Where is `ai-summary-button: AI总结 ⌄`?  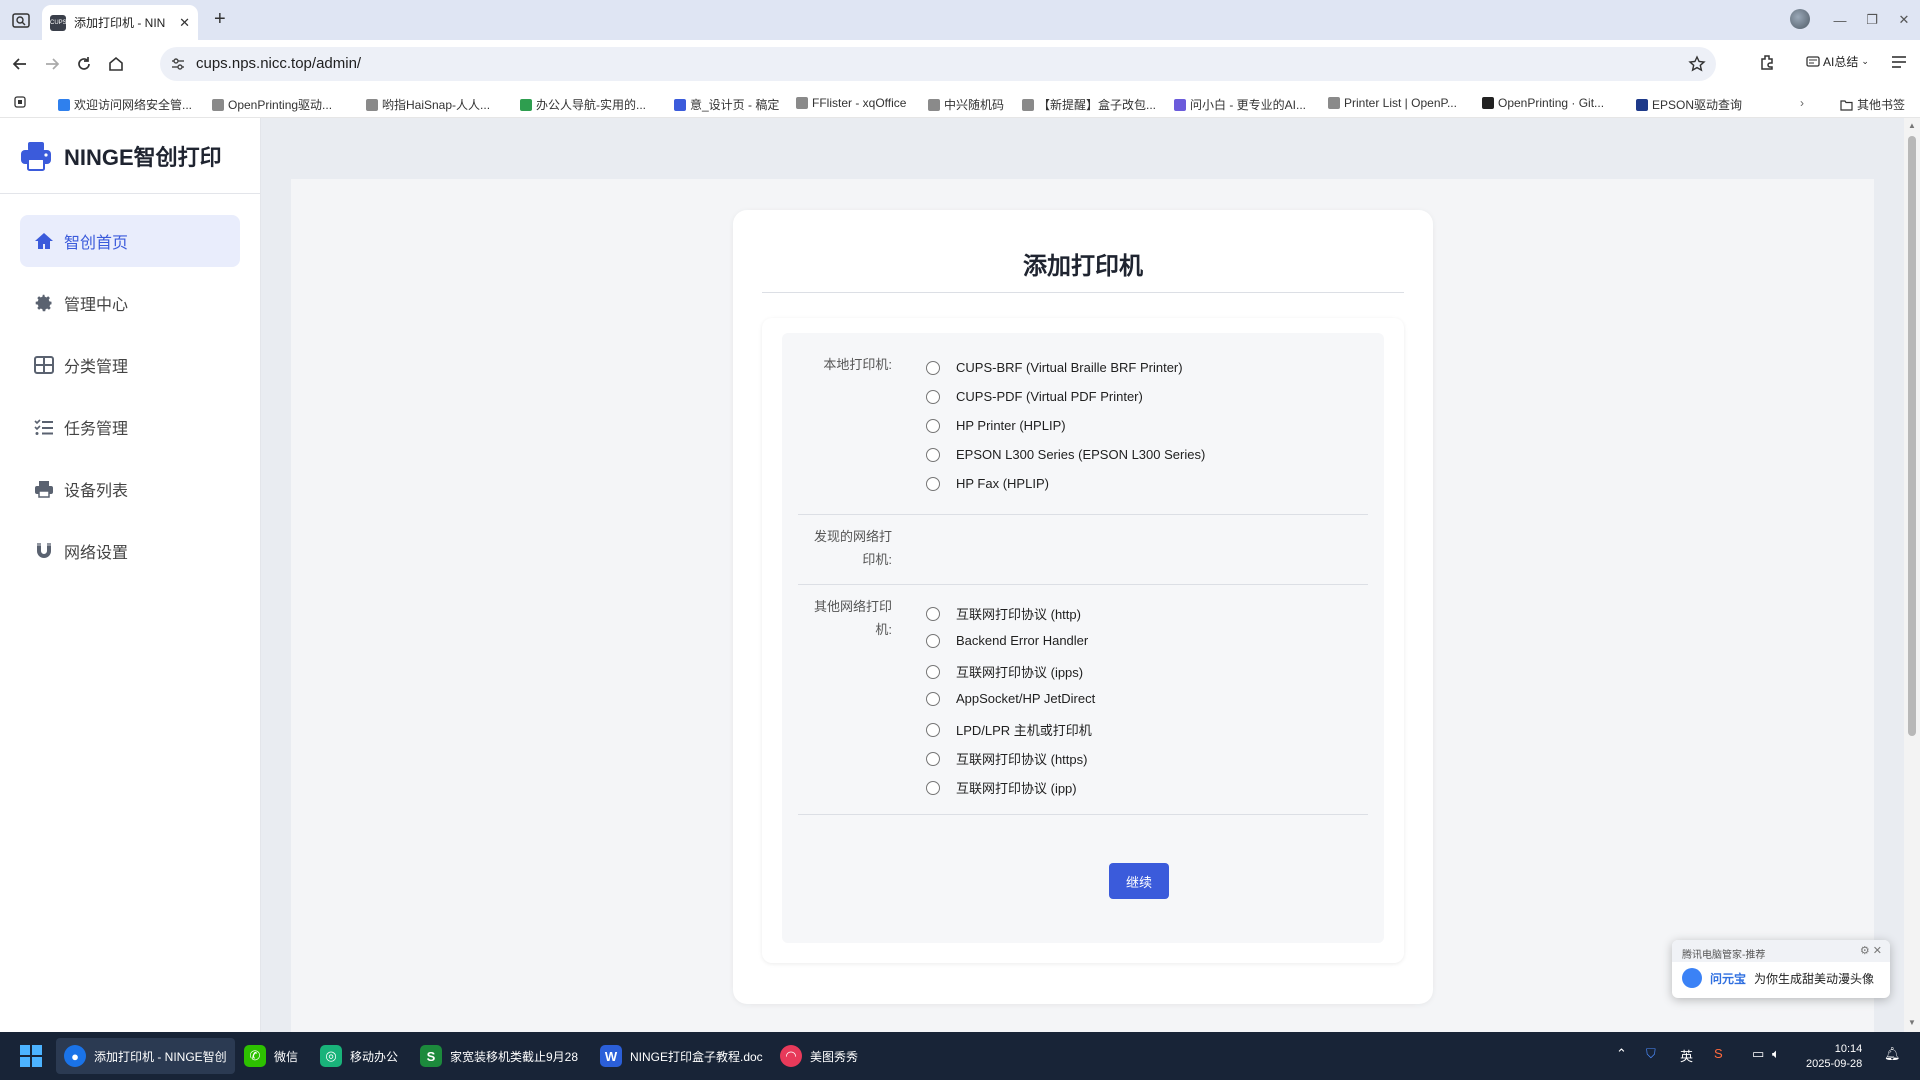
ai-summary-button: AI总结 ⌄ is located at coordinates (1837, 61).